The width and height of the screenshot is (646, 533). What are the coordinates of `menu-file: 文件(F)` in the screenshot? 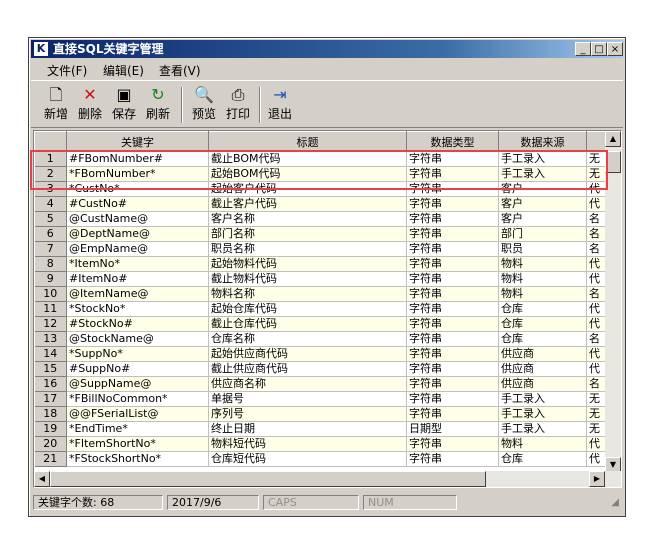 It's located at (67, 70).